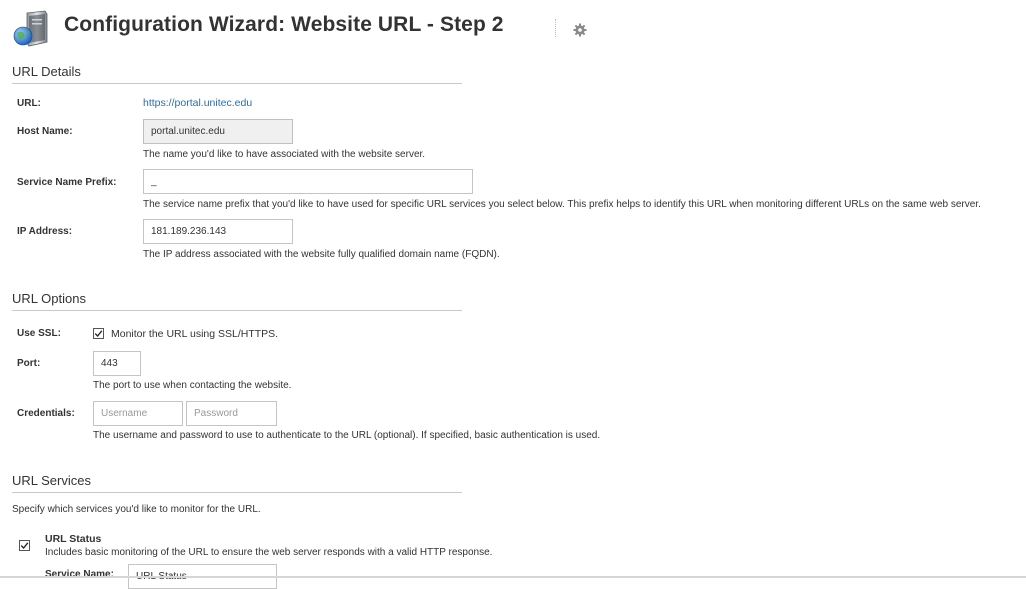 The height and width of the screenshot is (589, 1026). I want to click on section-heading-url-services: URL Services, so click(51, 480).